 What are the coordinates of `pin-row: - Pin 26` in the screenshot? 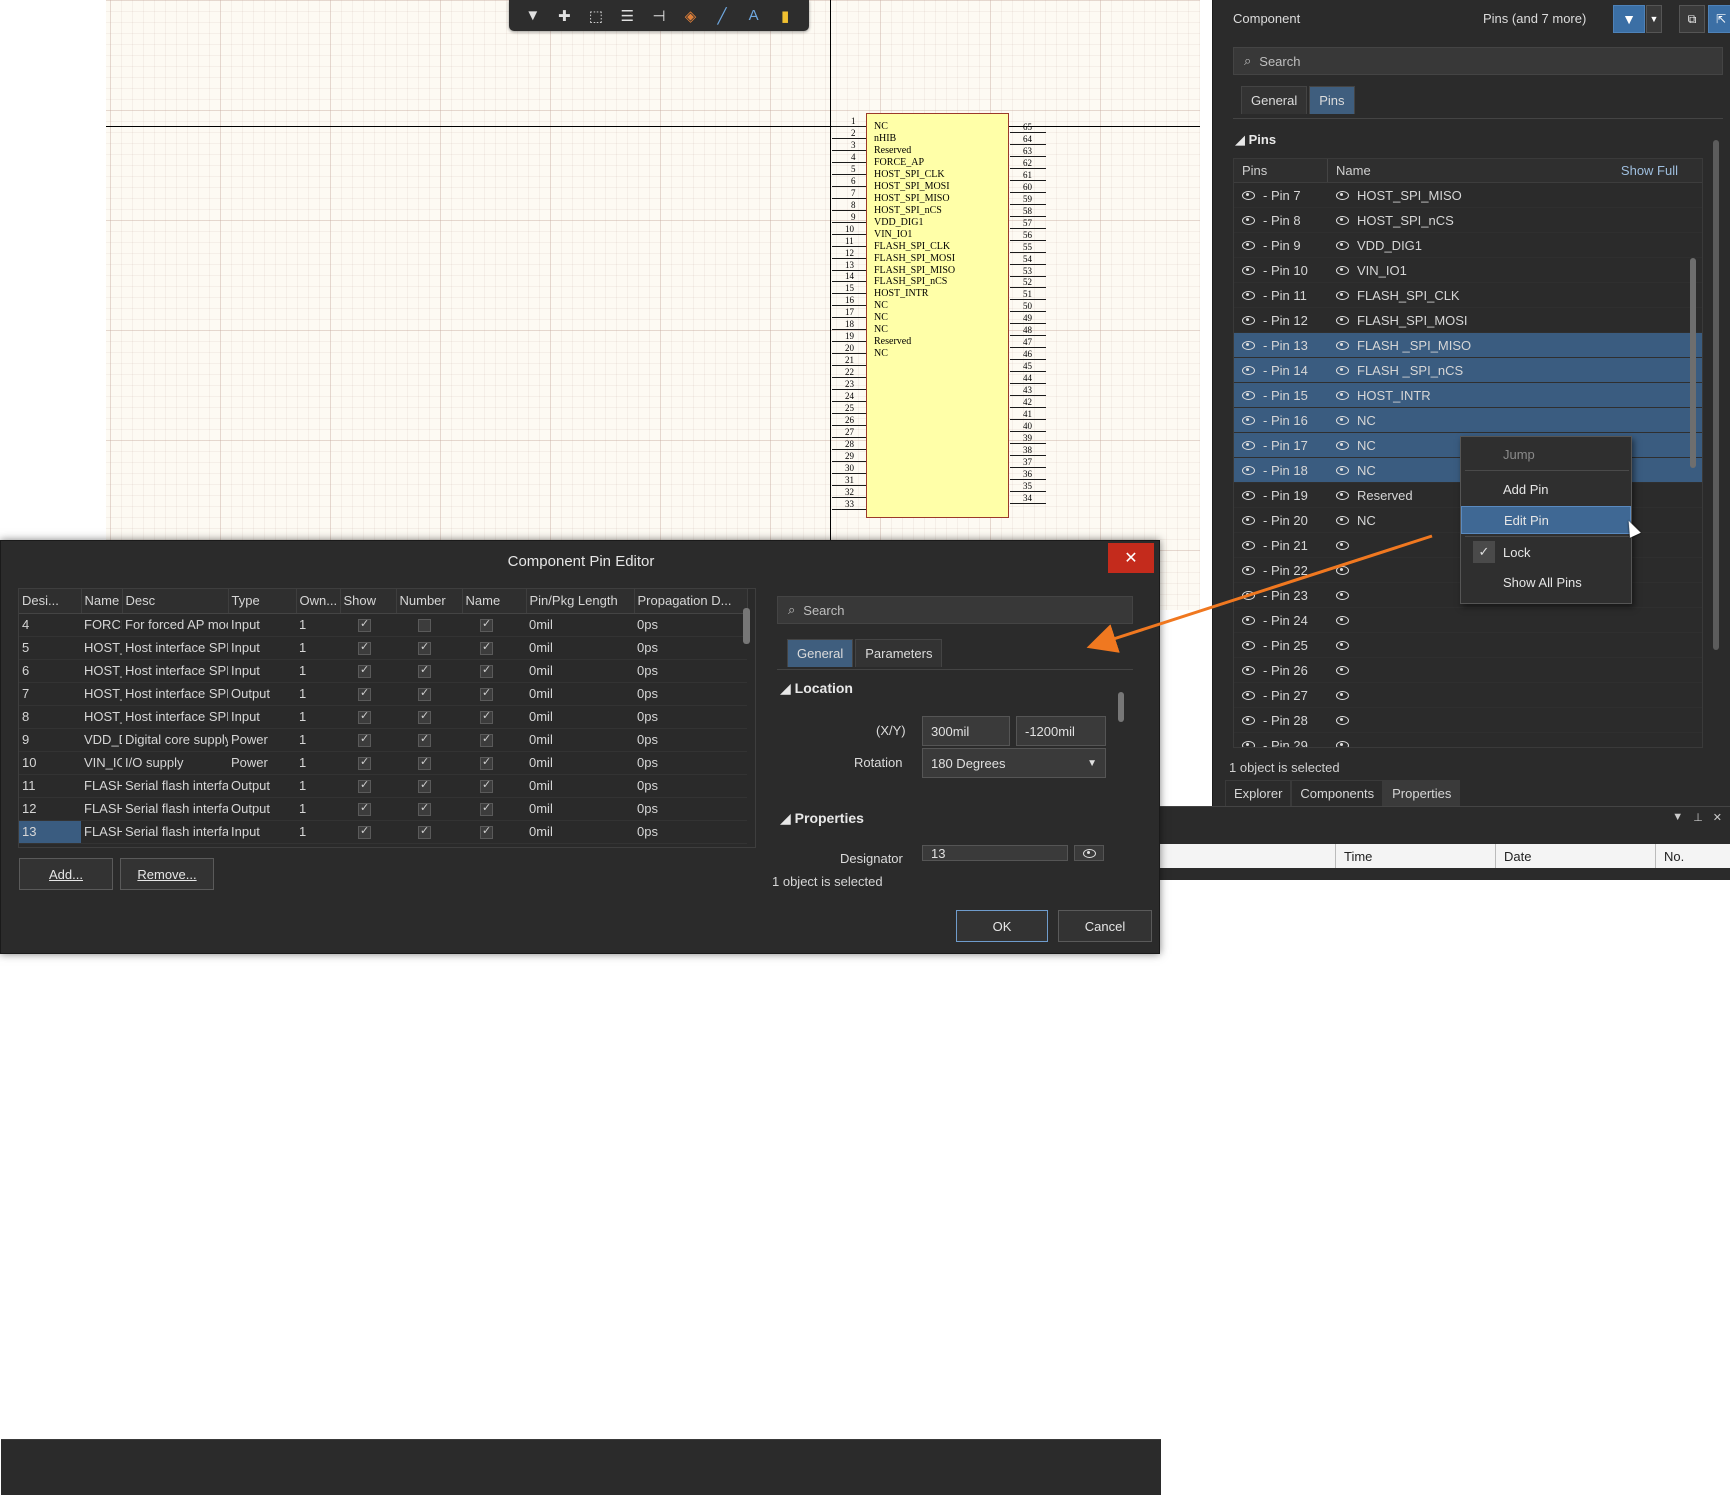 It's located at (1468, 670).